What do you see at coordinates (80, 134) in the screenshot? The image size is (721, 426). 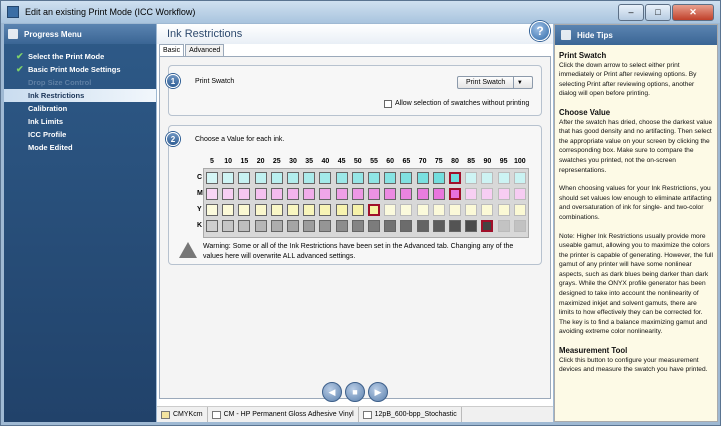 I see `sidebar-step-icc-profile: ICC Profile` at bounding box center [80, 134].